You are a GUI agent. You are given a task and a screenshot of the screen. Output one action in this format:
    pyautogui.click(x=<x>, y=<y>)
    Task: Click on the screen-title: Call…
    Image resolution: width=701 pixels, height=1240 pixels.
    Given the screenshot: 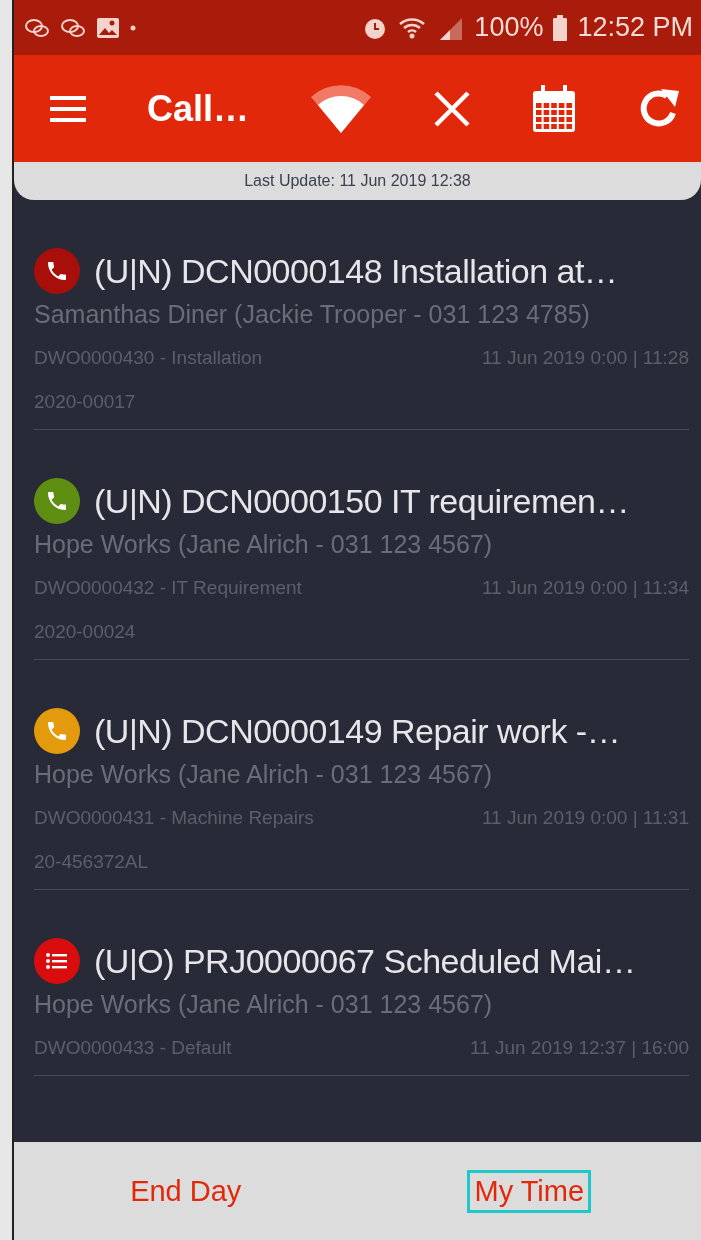 What is the action you would take?
    pyautogui.click(x=198, y=108)
    